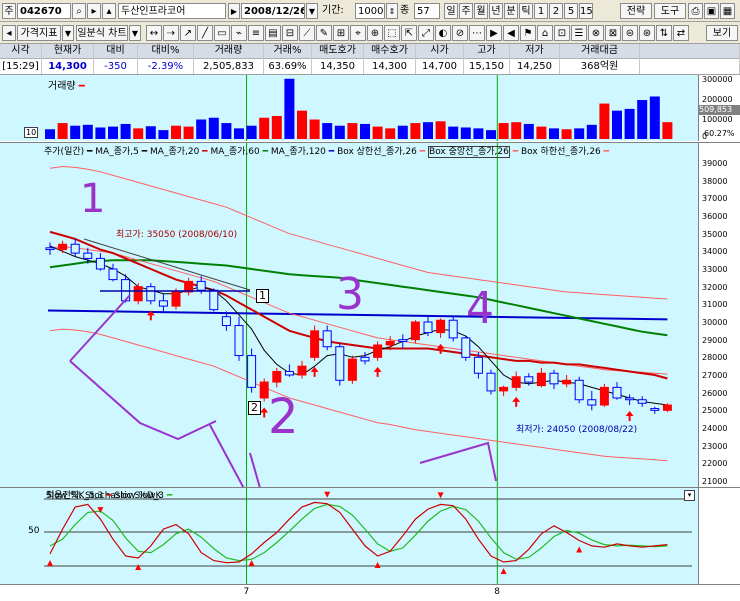 Image resolution: width=740 pixels, height=601 pixels. What do you see at coordinates (68, 33) in the screenshot?
I see `indicator-dropdown: ▼` at bounding box center [68, 33].